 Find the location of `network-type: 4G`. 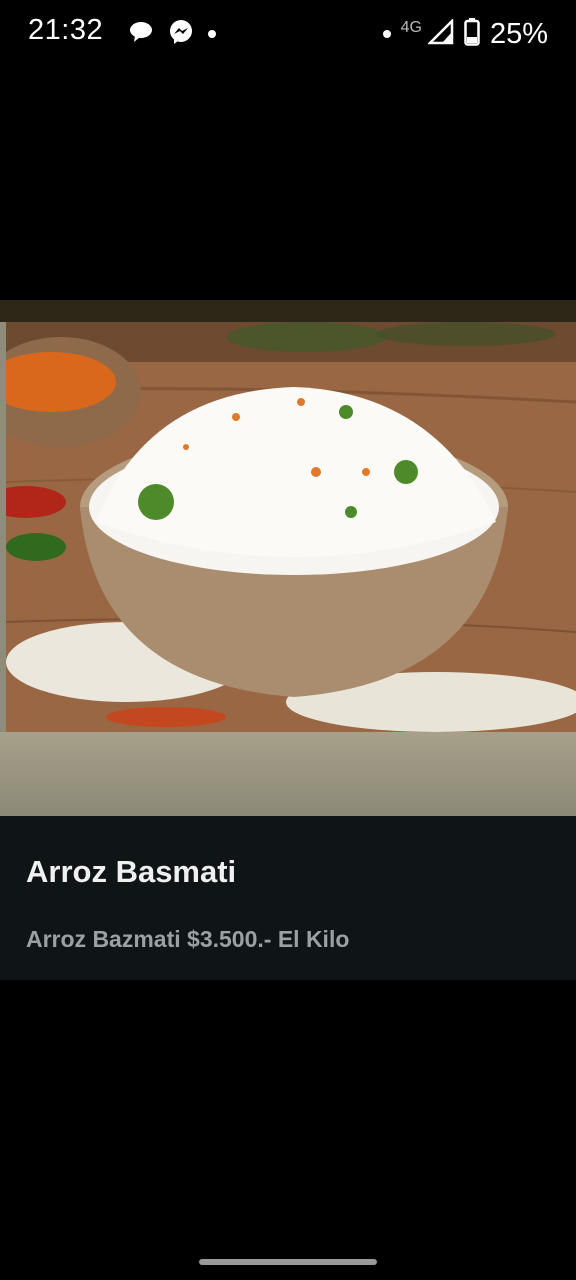

network-type: 4G is located at coordinates (411, 27).